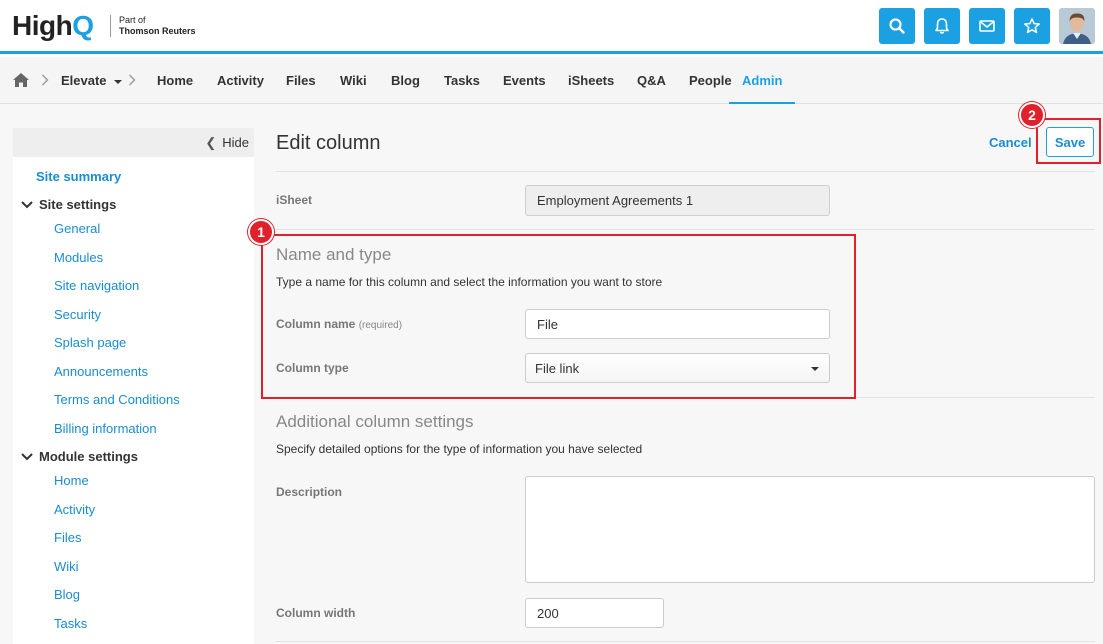  I want to click on cancel-button: Cancel, so click(1010, 142).